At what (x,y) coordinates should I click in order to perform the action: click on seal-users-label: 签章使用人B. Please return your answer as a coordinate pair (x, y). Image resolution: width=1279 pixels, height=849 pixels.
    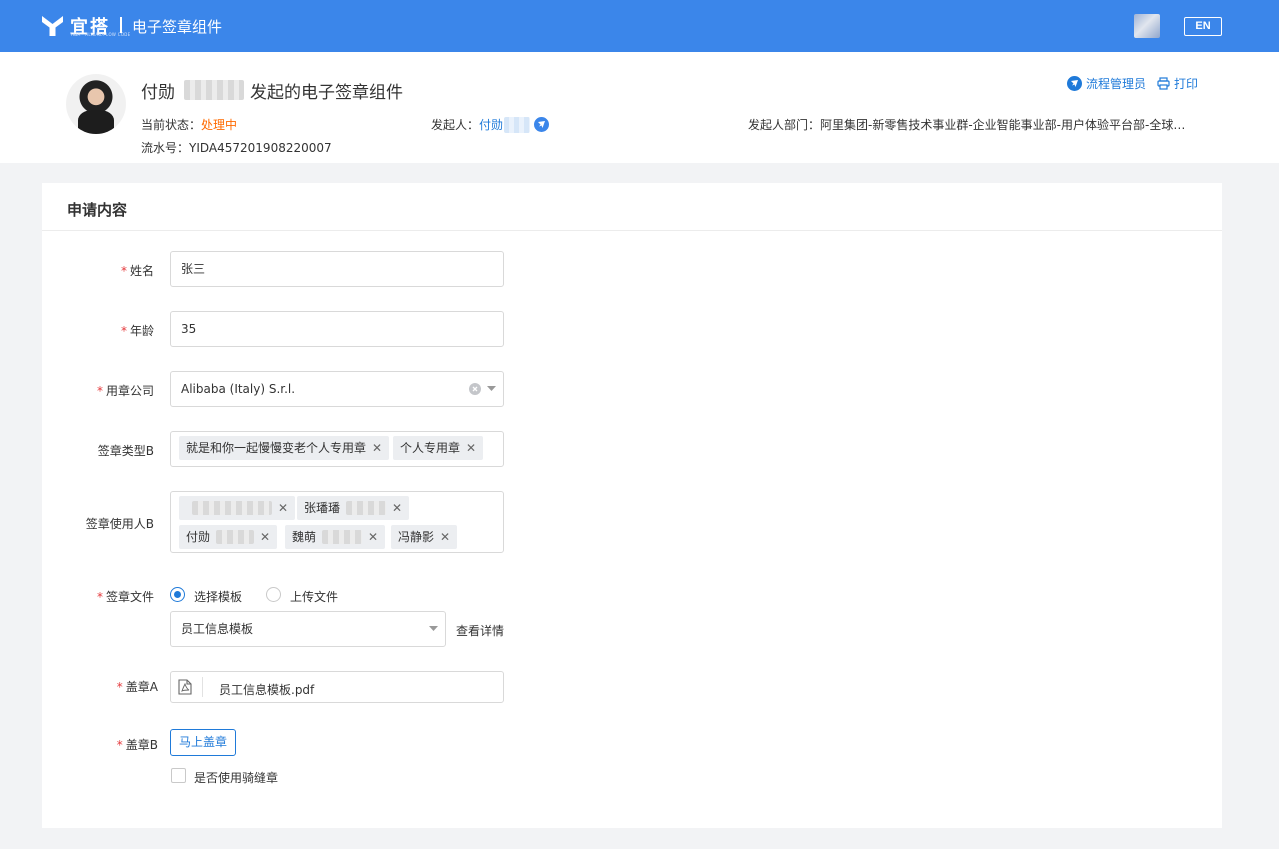
    Looking at the image, I should click on (119, 524).